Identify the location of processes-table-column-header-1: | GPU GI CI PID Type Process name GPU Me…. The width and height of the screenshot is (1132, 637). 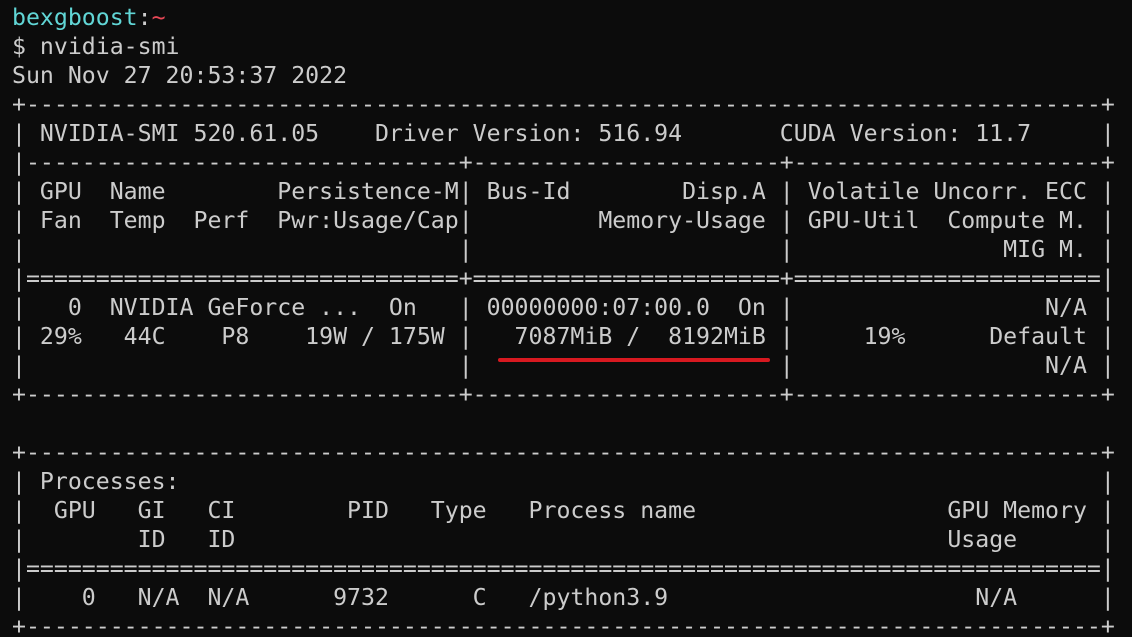
(563, 510).